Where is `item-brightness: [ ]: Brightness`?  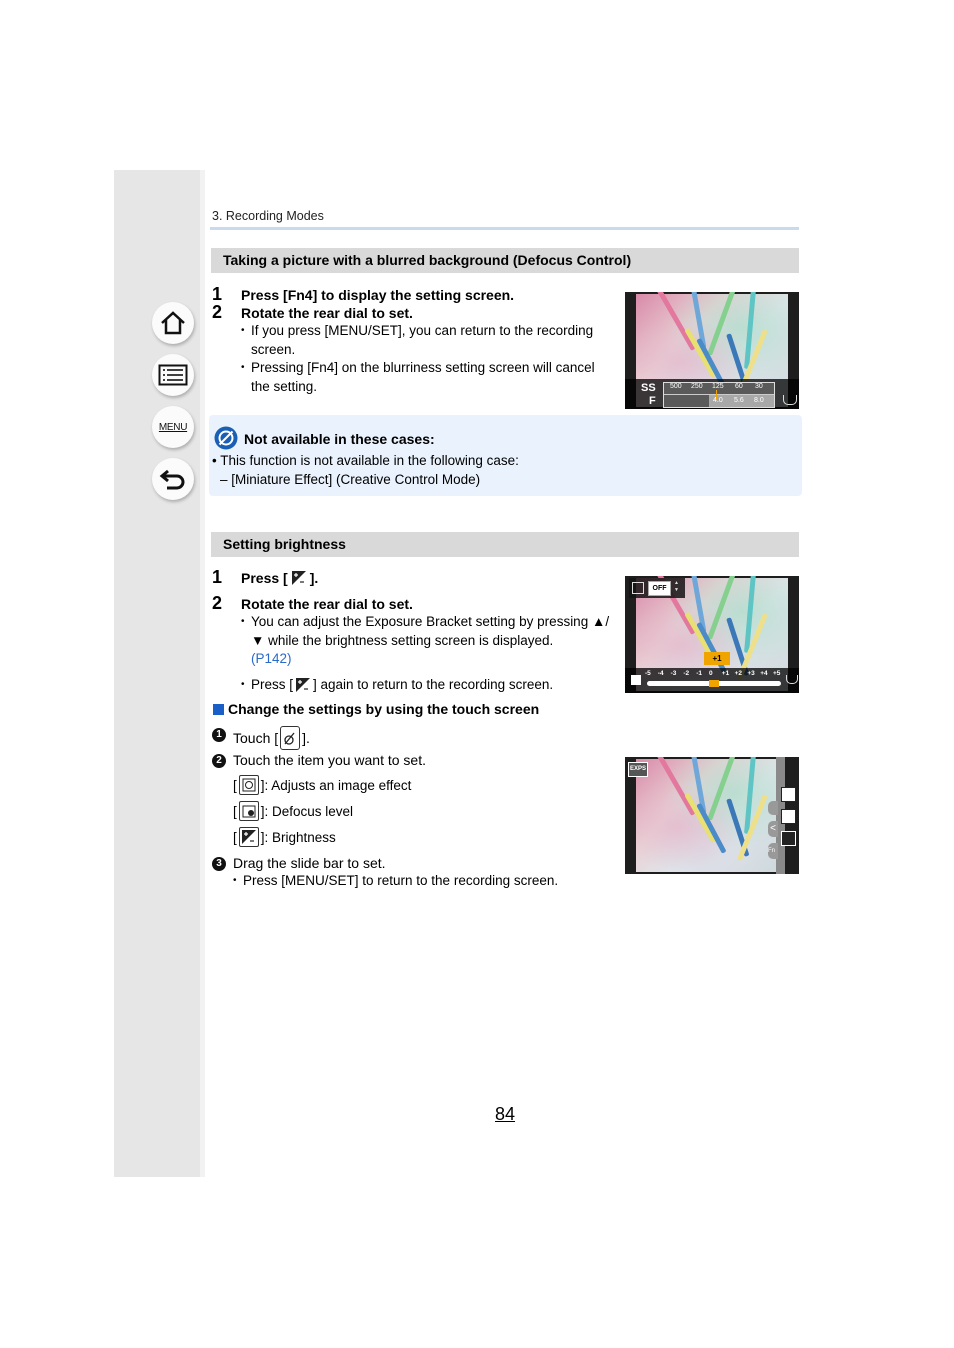 item-brightness: [ ]: Brightness is located at coordinates (284, 837).